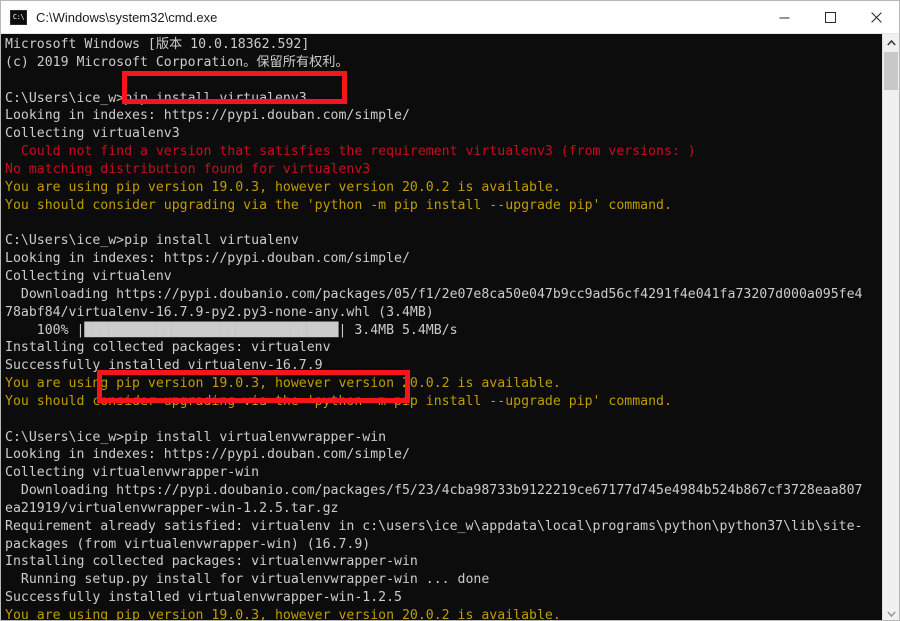 This screenshot has width=900, height=621. I want to click on console-line: C:\Users\ice_w>pip install virtualenv, so click(152, 241).